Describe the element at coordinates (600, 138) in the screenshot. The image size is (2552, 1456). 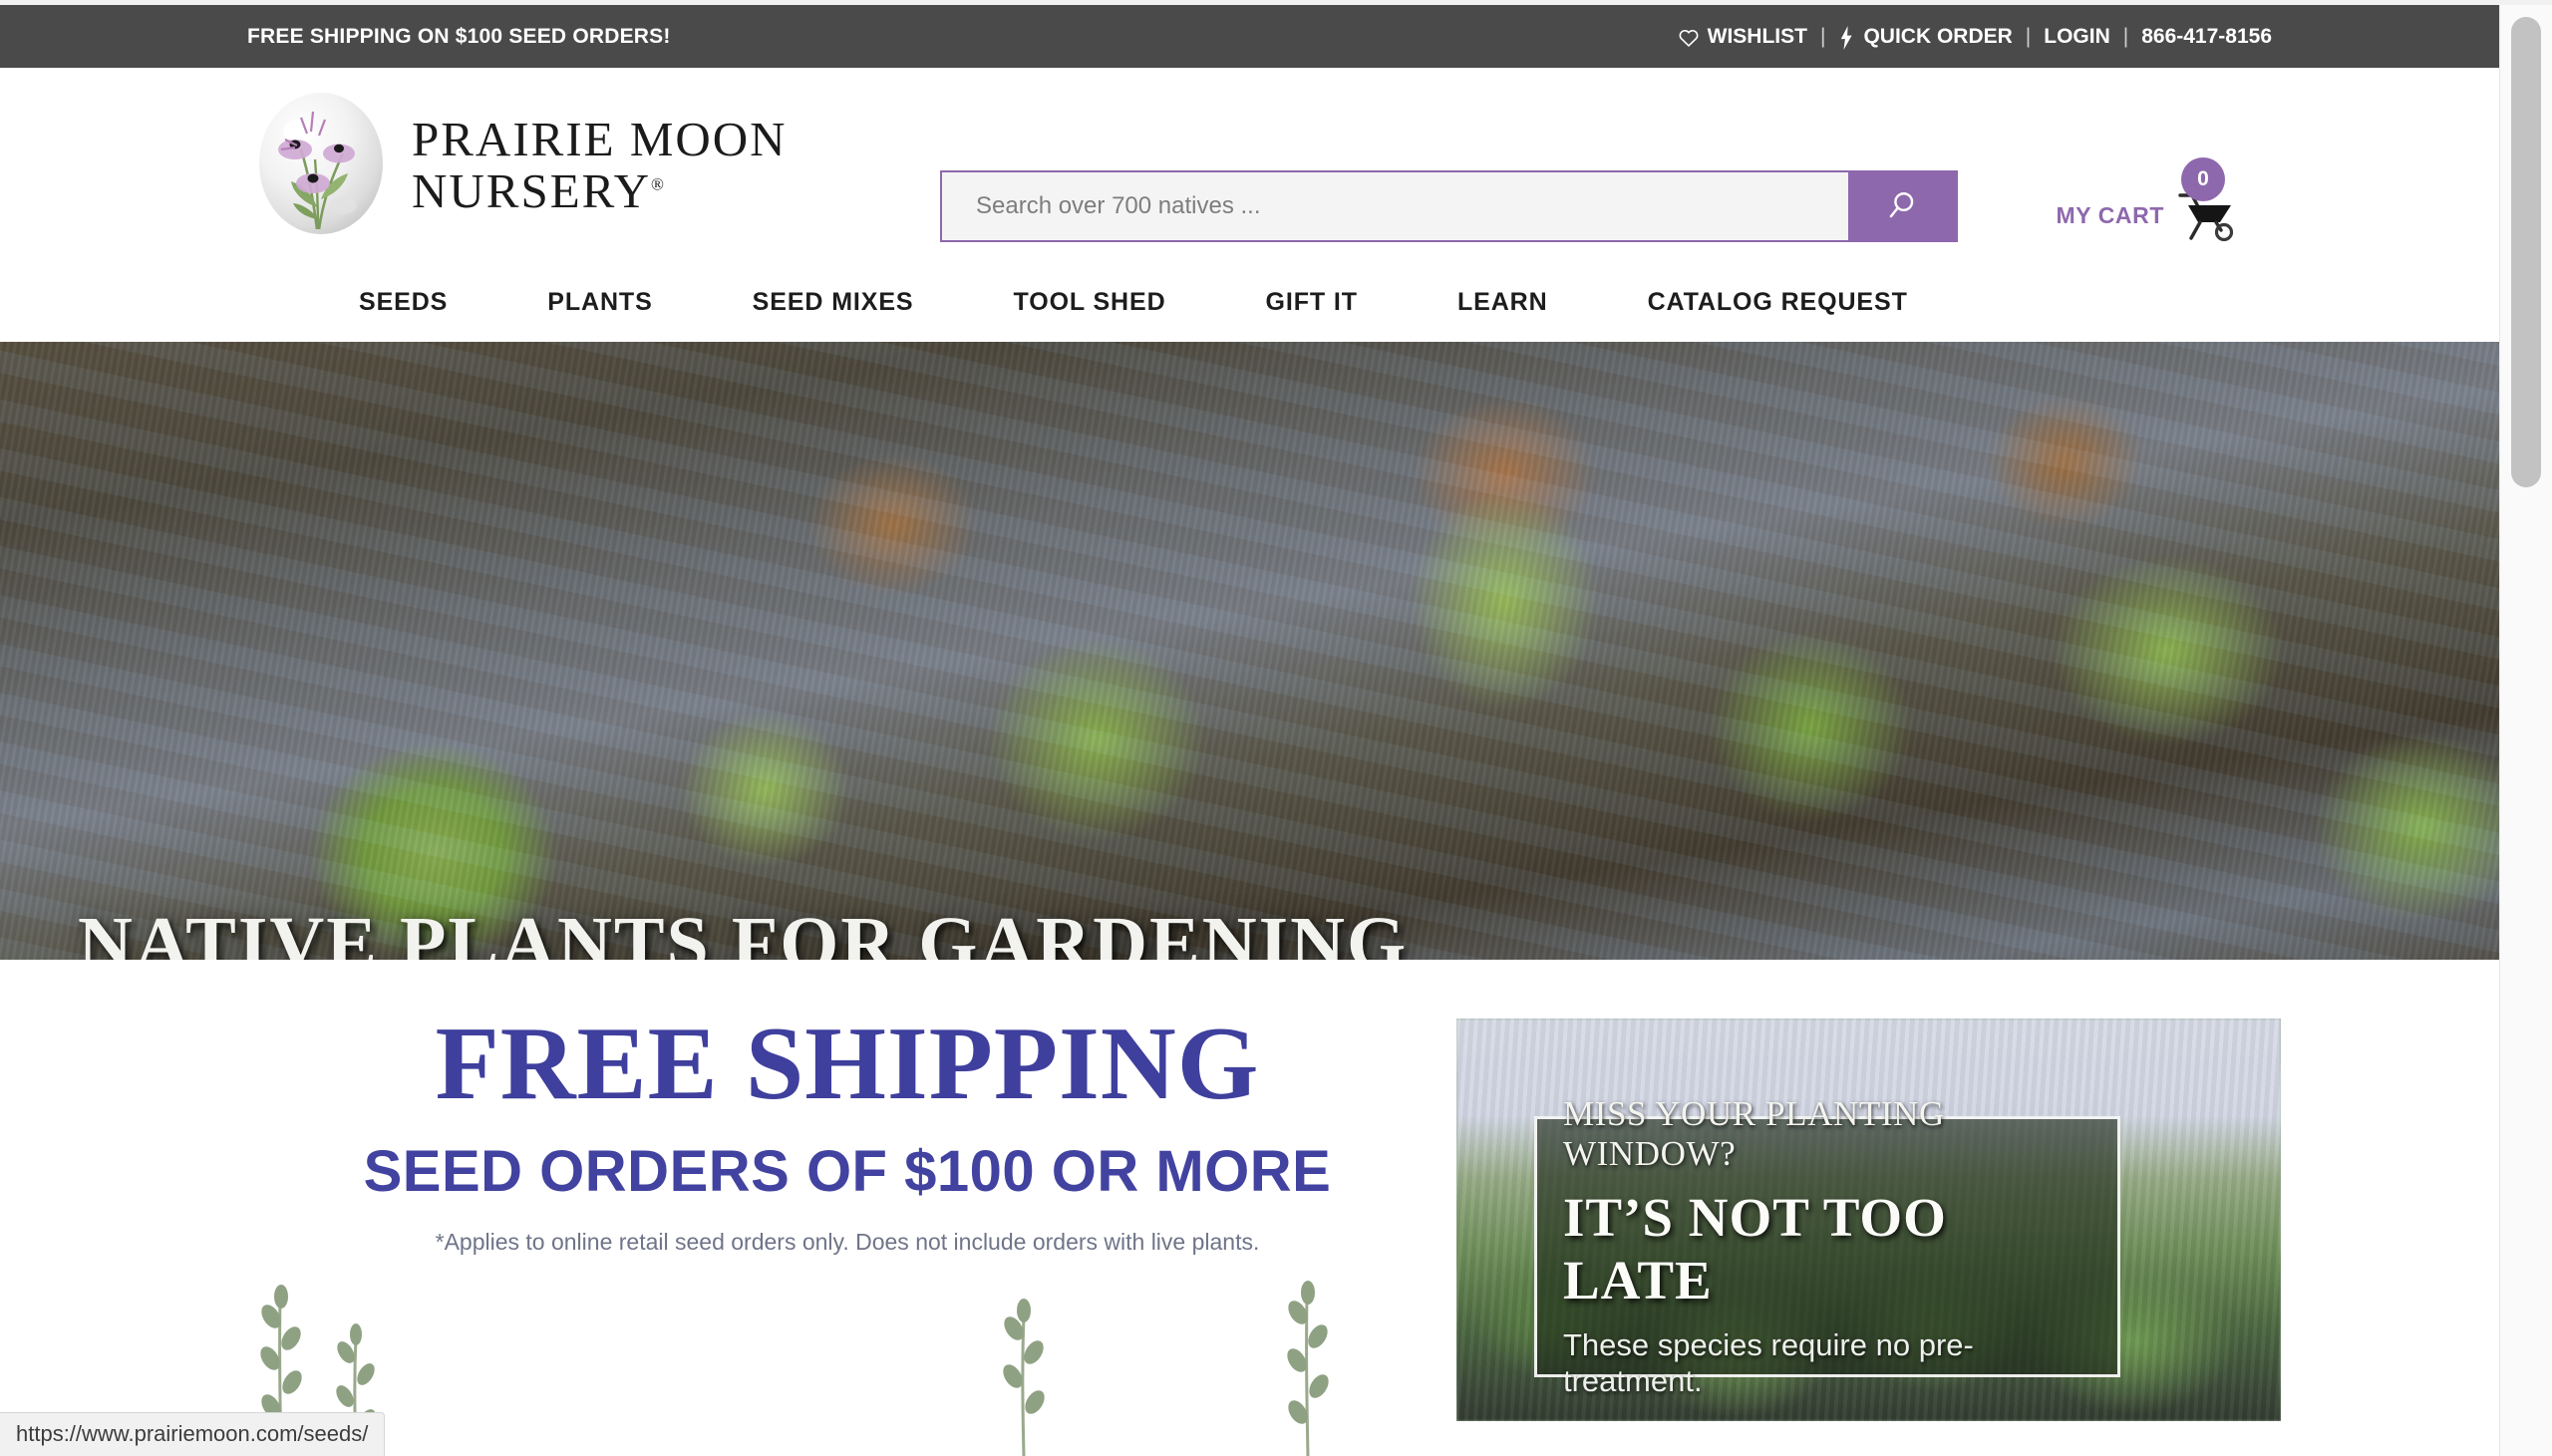
I see `logo-line-1: PRAIRIE MOON` at that location.